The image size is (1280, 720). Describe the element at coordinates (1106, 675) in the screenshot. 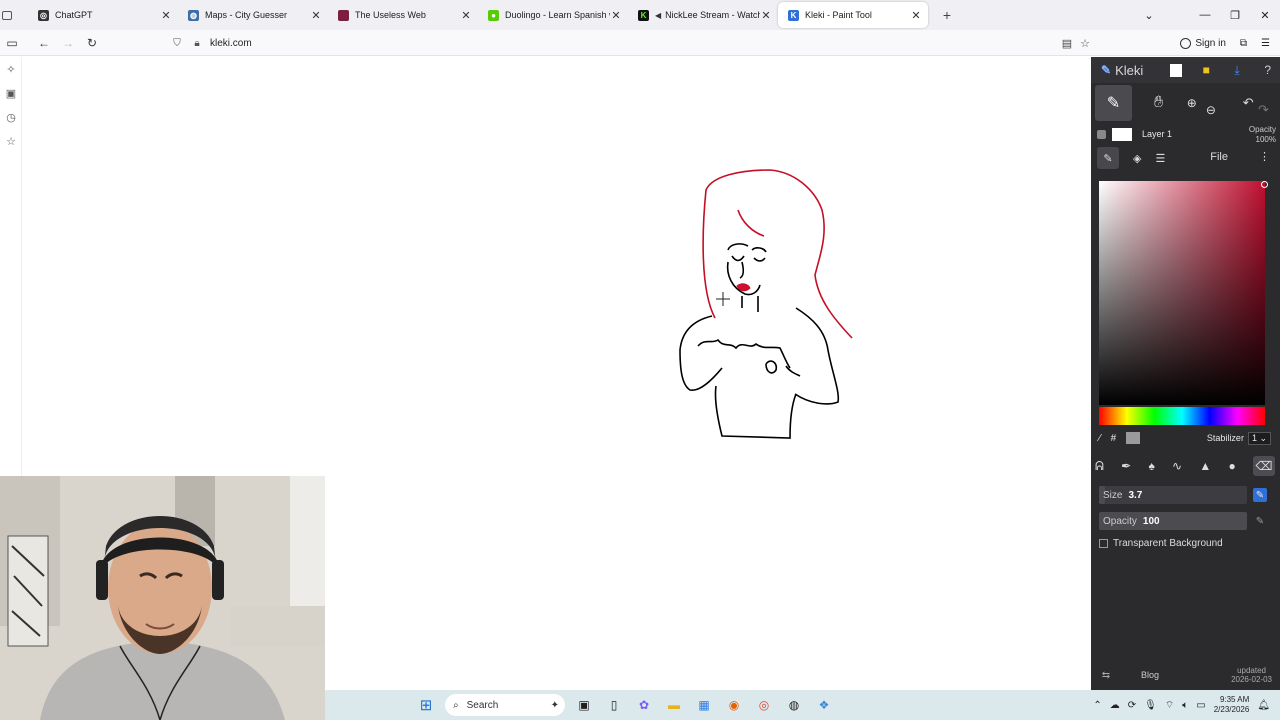

I see `swap-side-icon: ⇆` at that location.